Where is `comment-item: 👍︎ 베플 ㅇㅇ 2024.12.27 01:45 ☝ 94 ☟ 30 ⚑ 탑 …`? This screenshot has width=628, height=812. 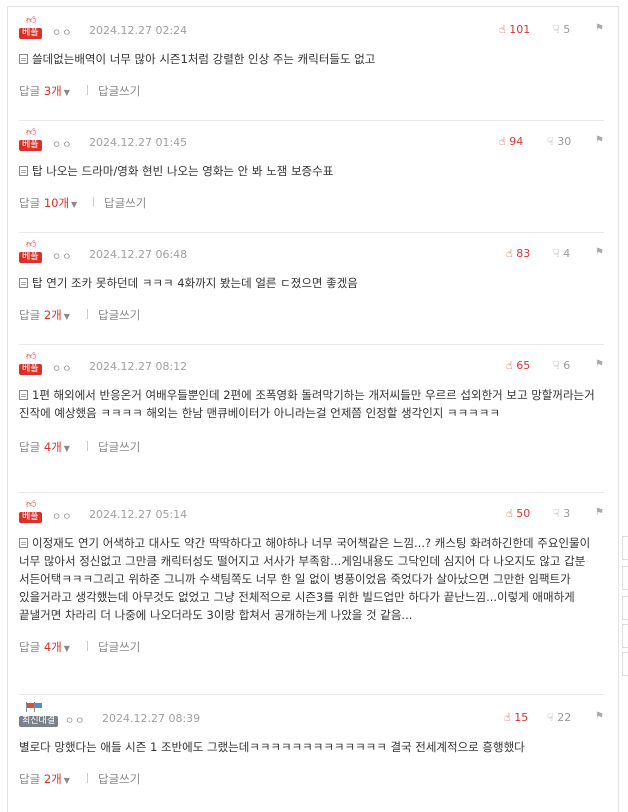
comment-item: 👍︎ 베플 ㅇㅇ 2024.12.27 01:45 ☝ 94 ☟ 30 ⚑ 탑 … is located at coordinates (311, 169).